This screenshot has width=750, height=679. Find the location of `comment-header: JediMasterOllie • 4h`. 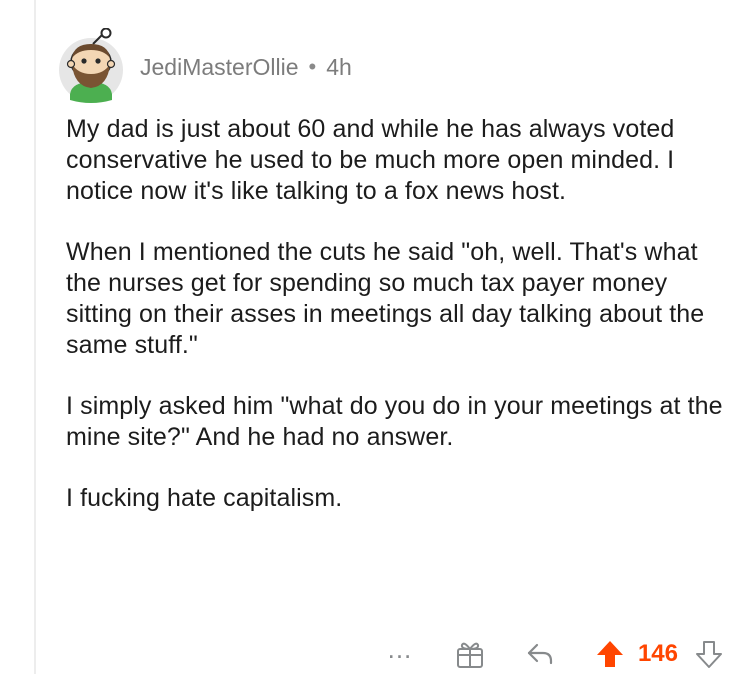

comment-header: JediMasterOllie • 4h is located at coordinates (205, 66).